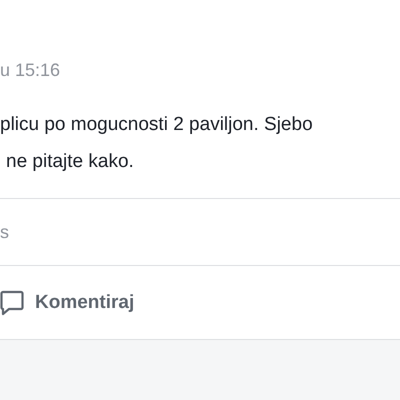 This screenshot has height=400, width=400. Describe the element at coordinates (12, 303) in the screenshot. I see `speech-bubble-icon` at that location.